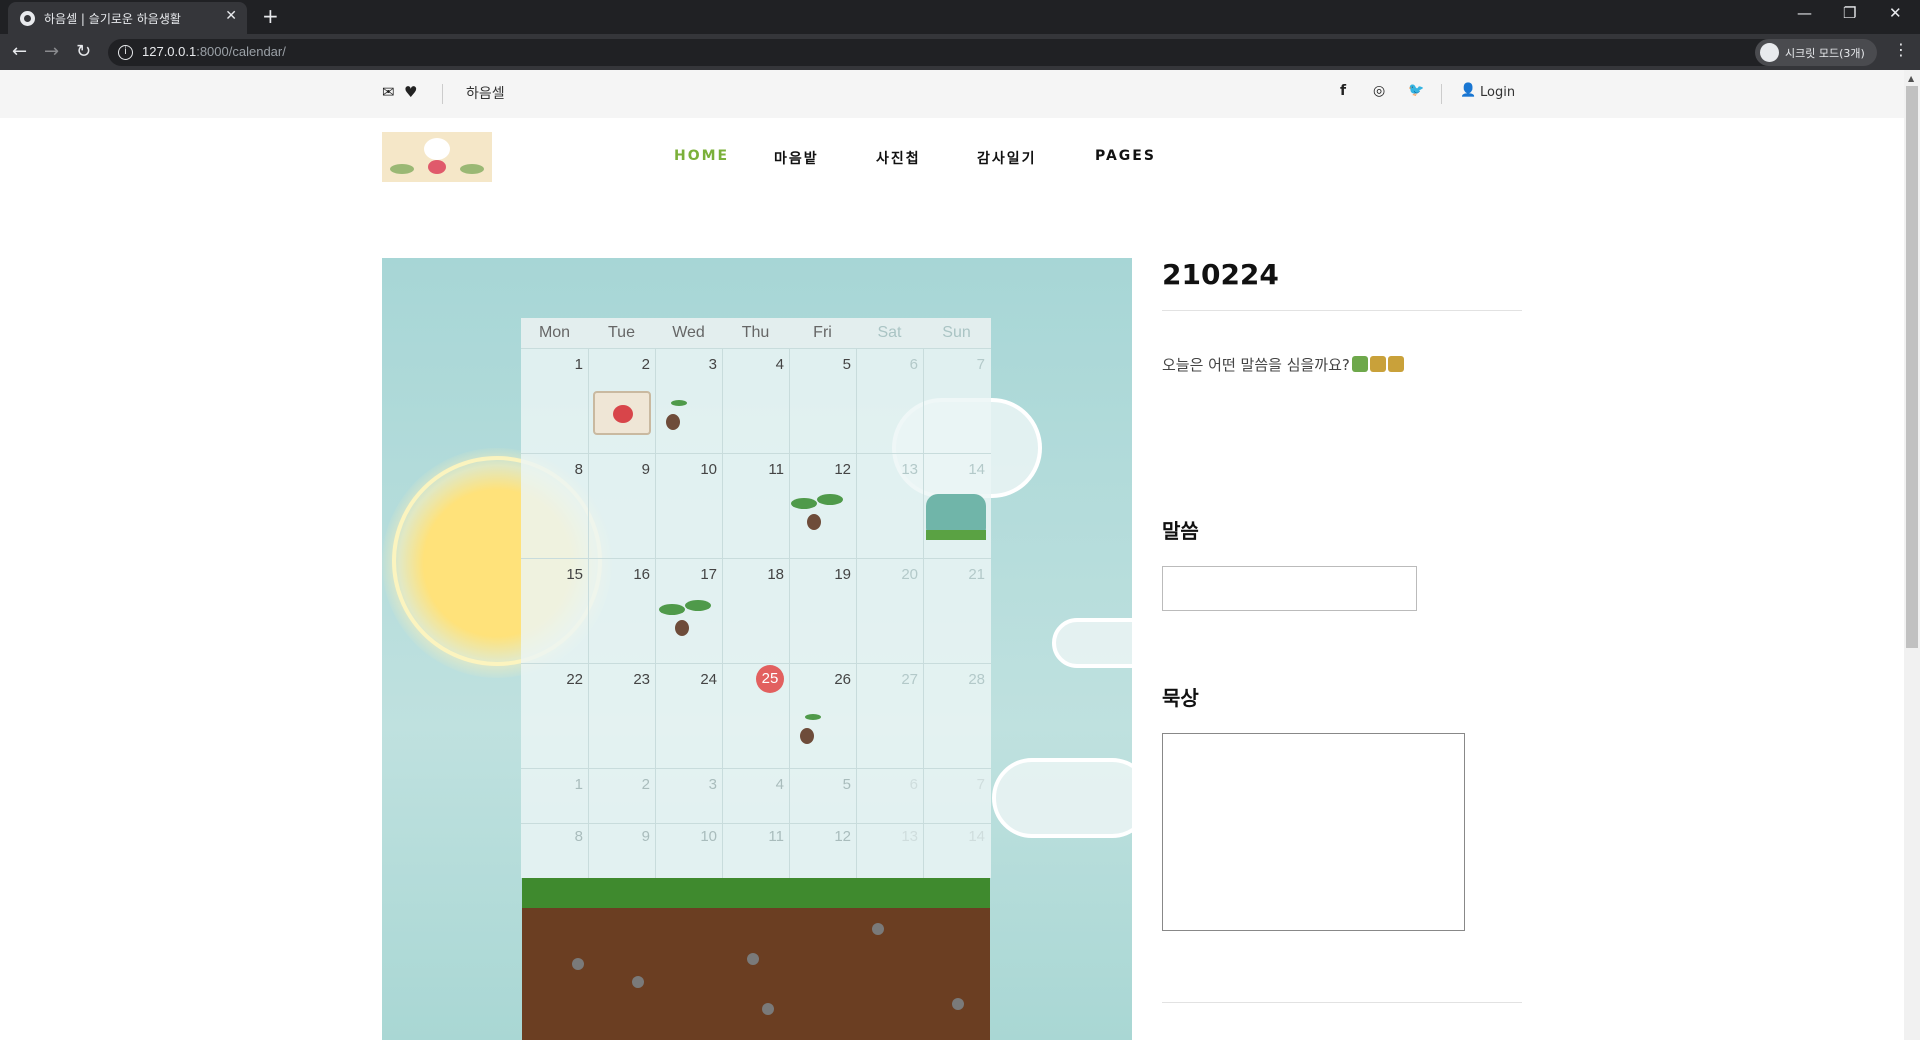 Image resolution: width=1920 pixels, height=1040 pixels. What do you see at coordinates (686, 679) in the screenshot?
I see `calendar-day: 24` at bounding box center [686, 679].